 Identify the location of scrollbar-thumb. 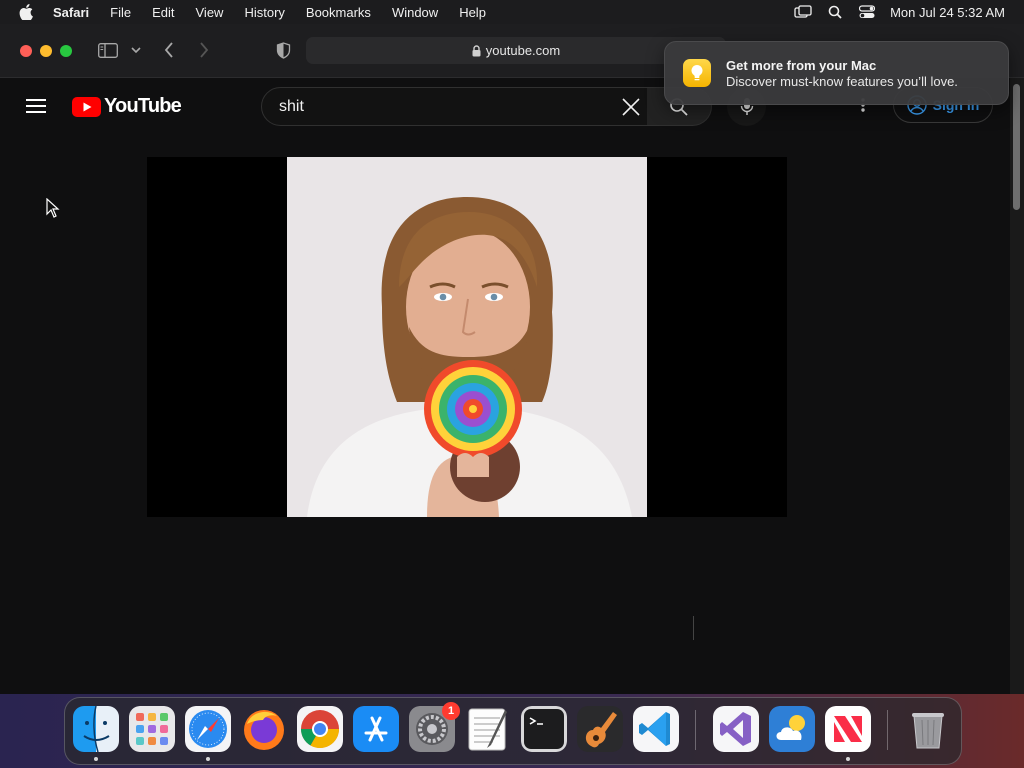
(1016, 147).